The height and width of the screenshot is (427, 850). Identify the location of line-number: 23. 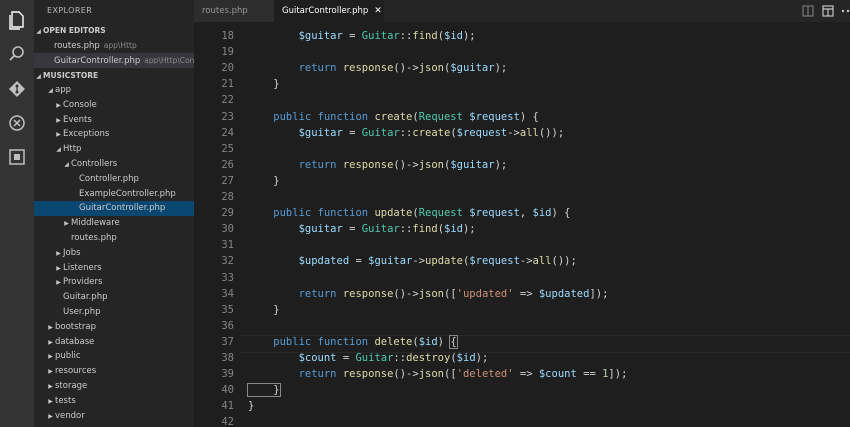
(227, 116).